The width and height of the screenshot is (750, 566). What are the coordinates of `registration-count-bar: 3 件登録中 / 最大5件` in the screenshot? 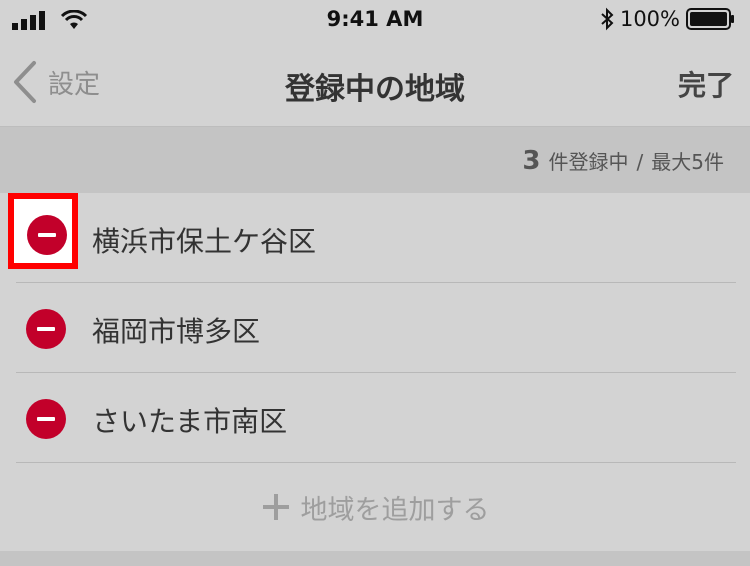 It's located at (375, 160).